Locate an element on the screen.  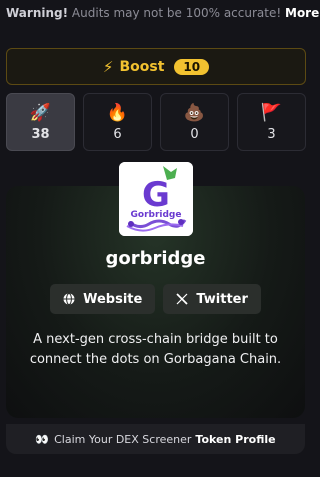
reaction-fire-button: 🔥 6 is located at coordinates (117, 122).